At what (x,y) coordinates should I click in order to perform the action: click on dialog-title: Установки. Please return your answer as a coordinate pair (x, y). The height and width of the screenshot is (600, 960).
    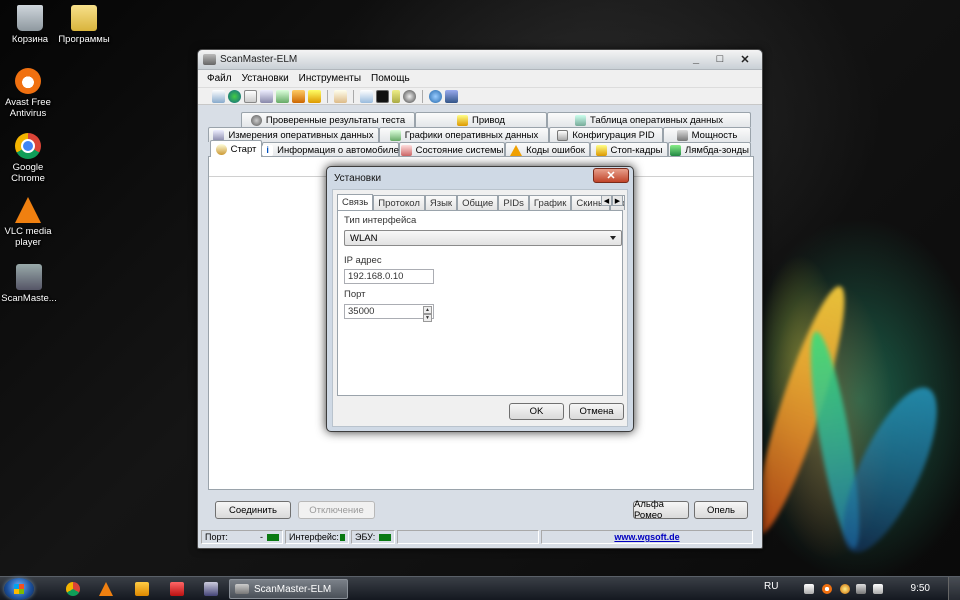
    Looking at the image, I should click on (358, 178).